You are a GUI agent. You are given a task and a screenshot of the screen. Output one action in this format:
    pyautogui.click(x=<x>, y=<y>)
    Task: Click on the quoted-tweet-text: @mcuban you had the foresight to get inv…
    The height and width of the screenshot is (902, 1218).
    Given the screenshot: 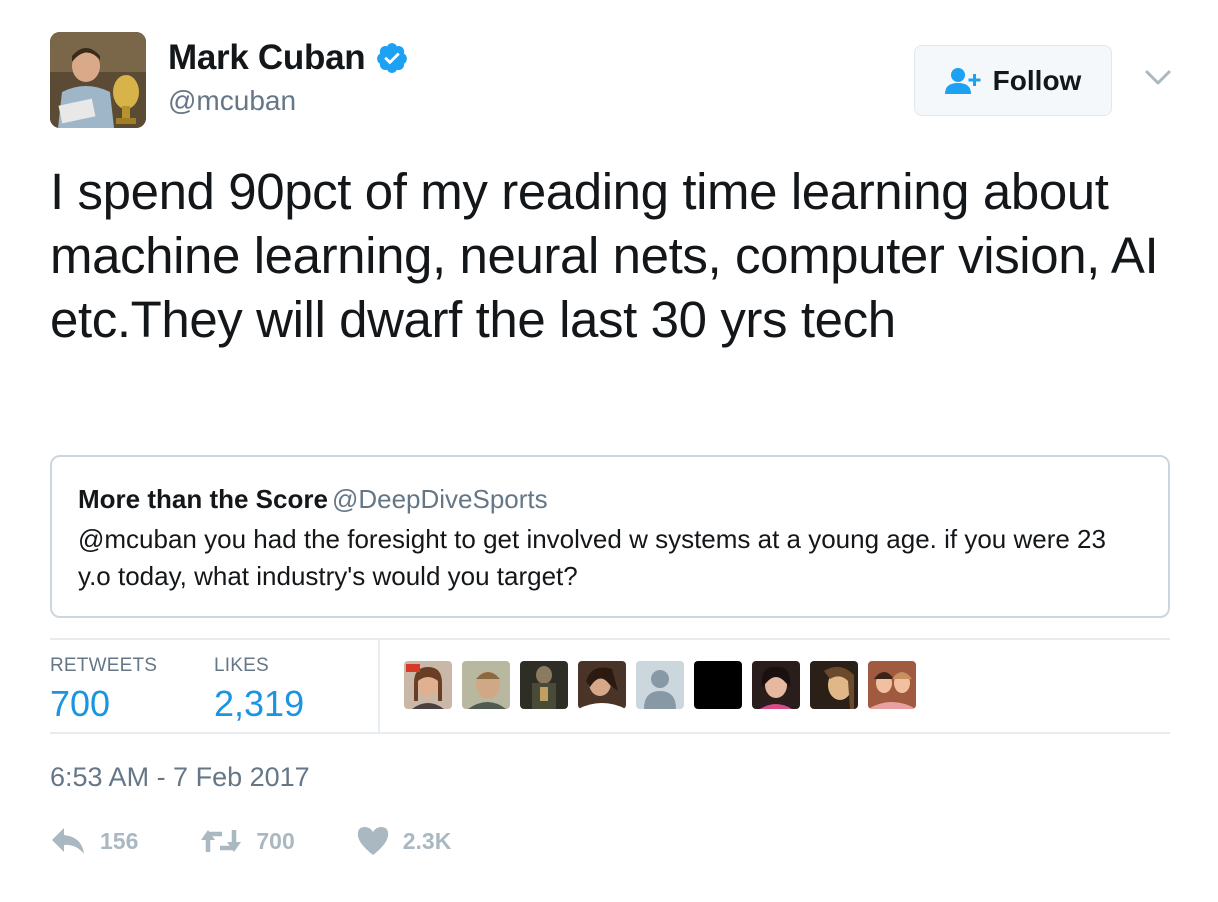 What is the action you would take?
    pyautogui.click(x=592, y=557)
    